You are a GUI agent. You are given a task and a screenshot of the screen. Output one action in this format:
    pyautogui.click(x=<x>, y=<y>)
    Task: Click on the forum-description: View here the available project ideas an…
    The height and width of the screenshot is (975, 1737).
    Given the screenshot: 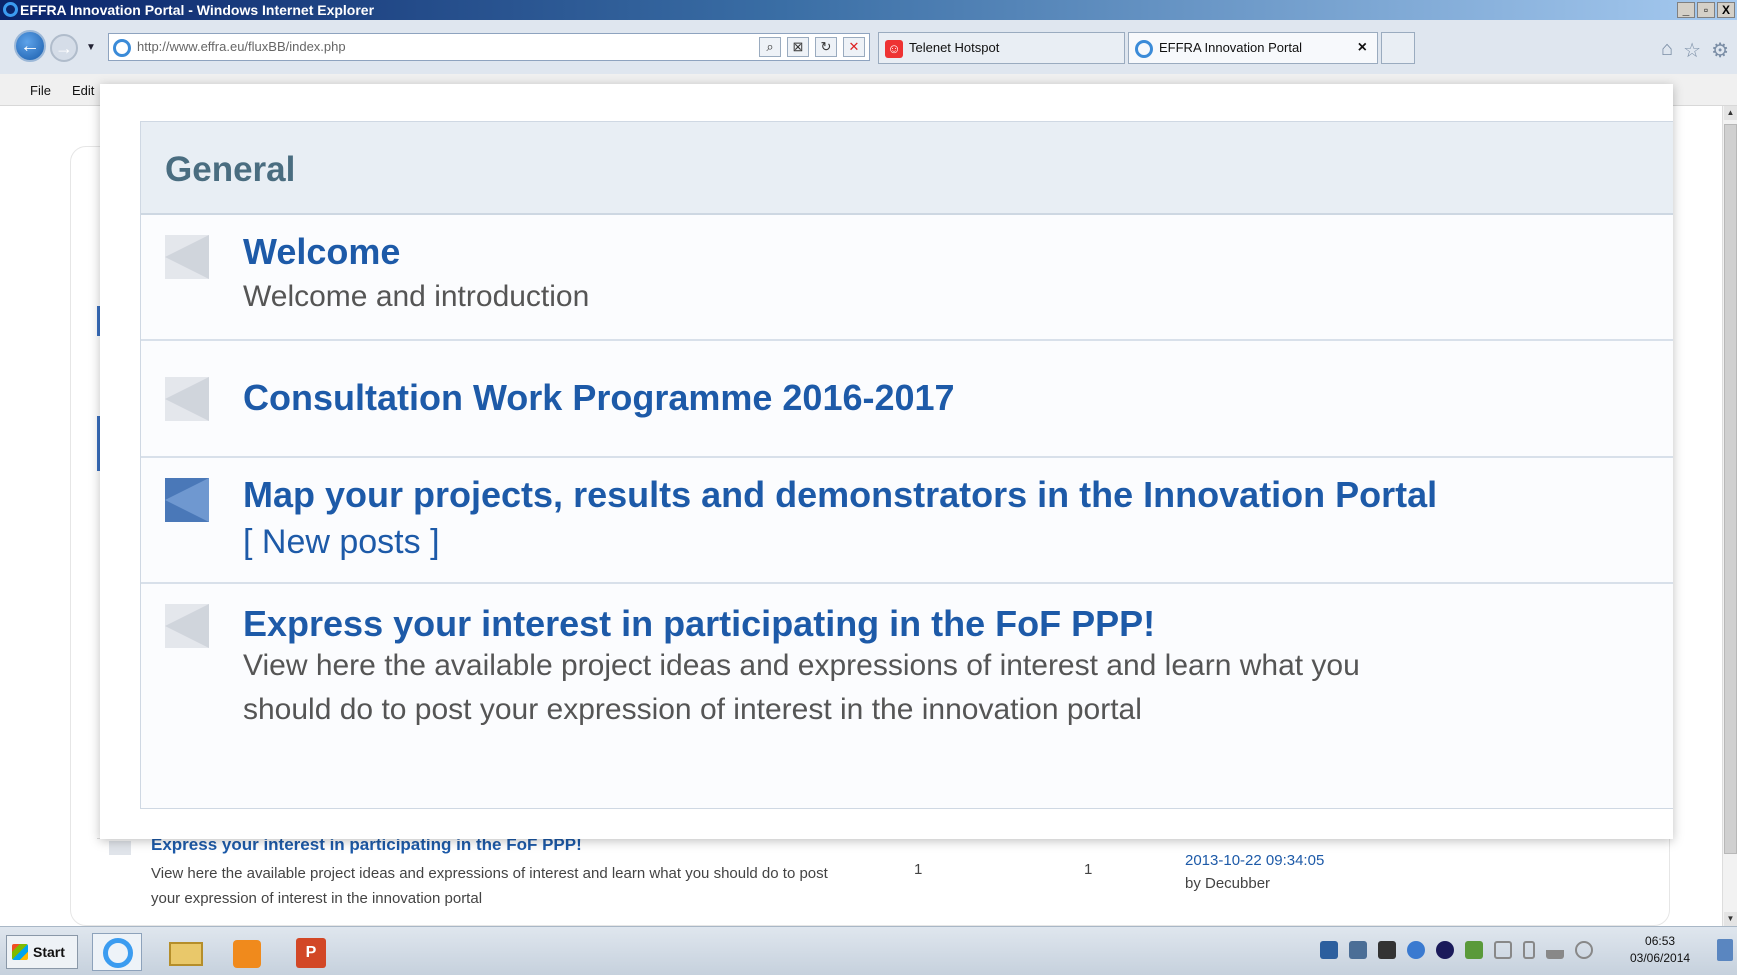 What is the action you would take?
    pyautogui.click(x=801, y=687)
    